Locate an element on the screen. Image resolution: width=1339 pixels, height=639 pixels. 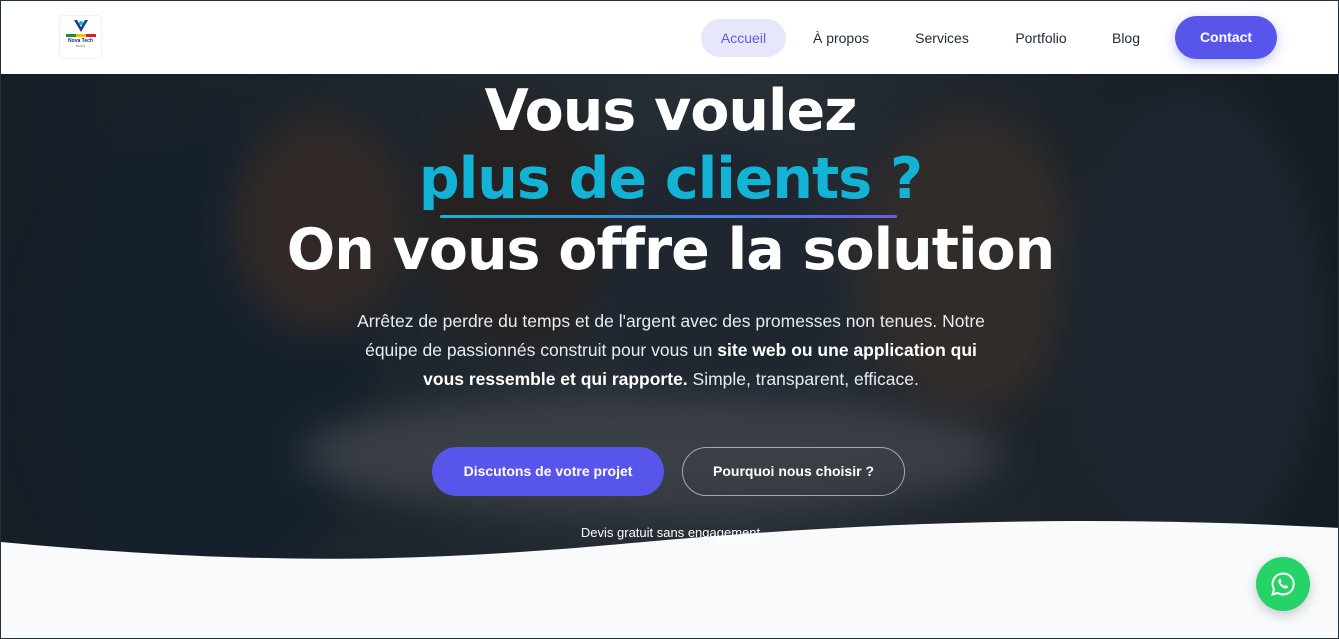
why-choose-us-button: Pourquoi nous choisir ? is located at coordinates (793, 471).